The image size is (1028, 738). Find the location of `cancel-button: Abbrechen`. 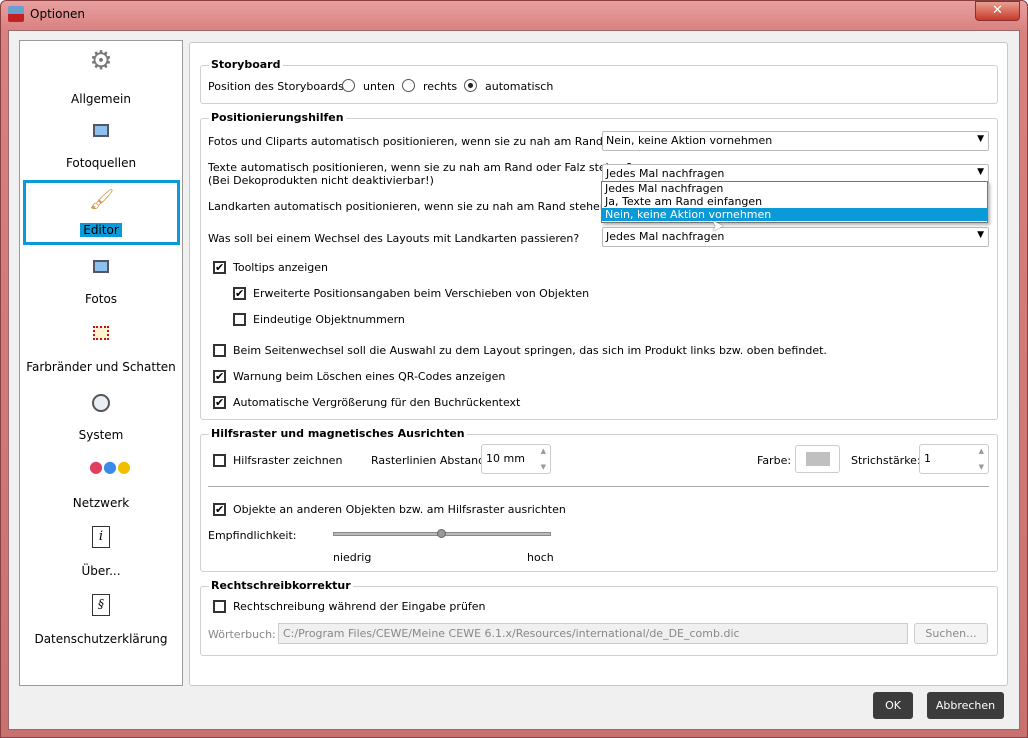

cancel-button: Abbrechen is located at coordinates (965, 705).